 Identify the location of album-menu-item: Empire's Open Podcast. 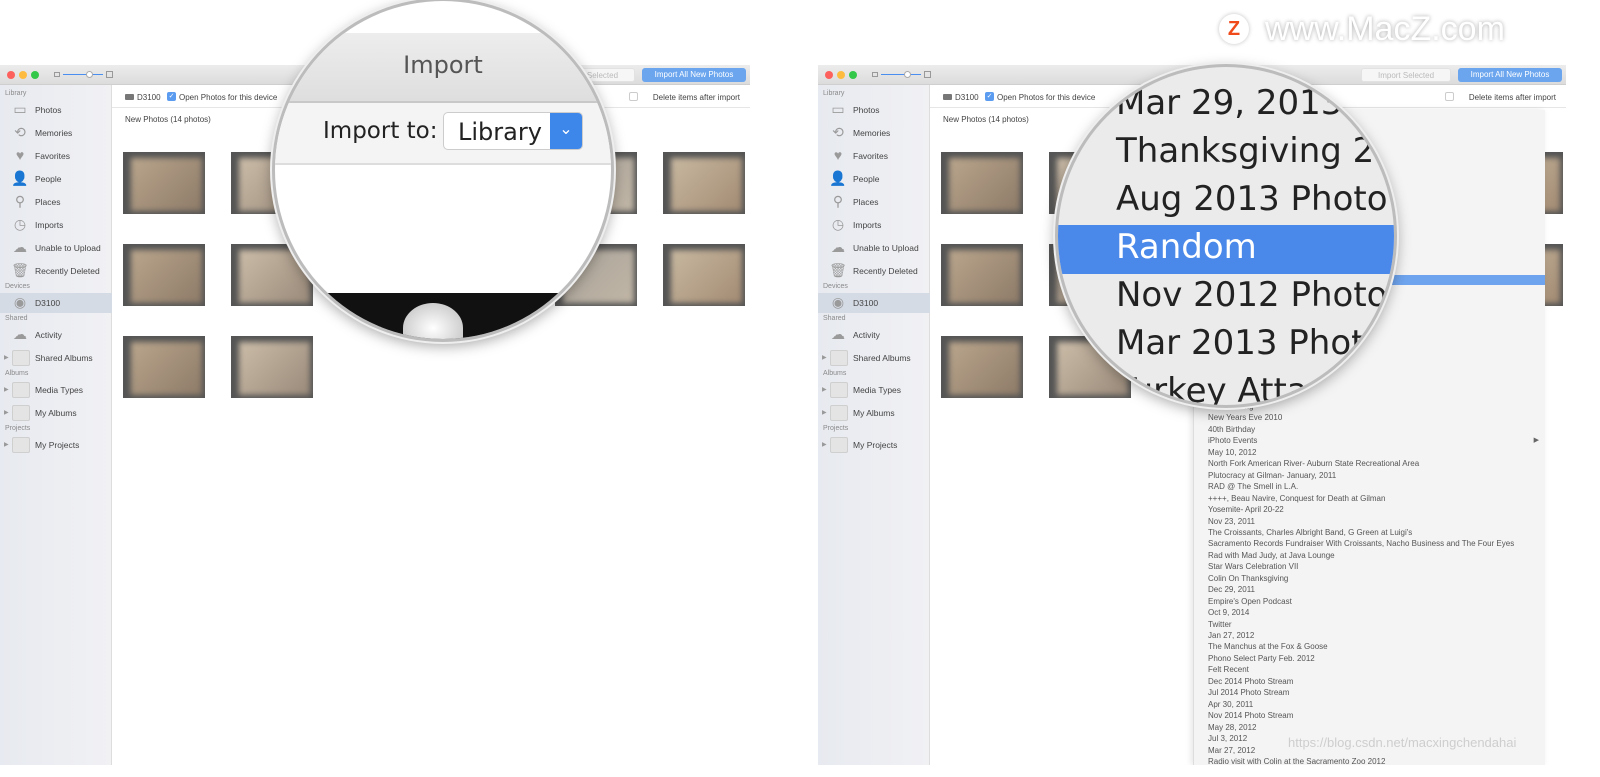
(1250, 601).